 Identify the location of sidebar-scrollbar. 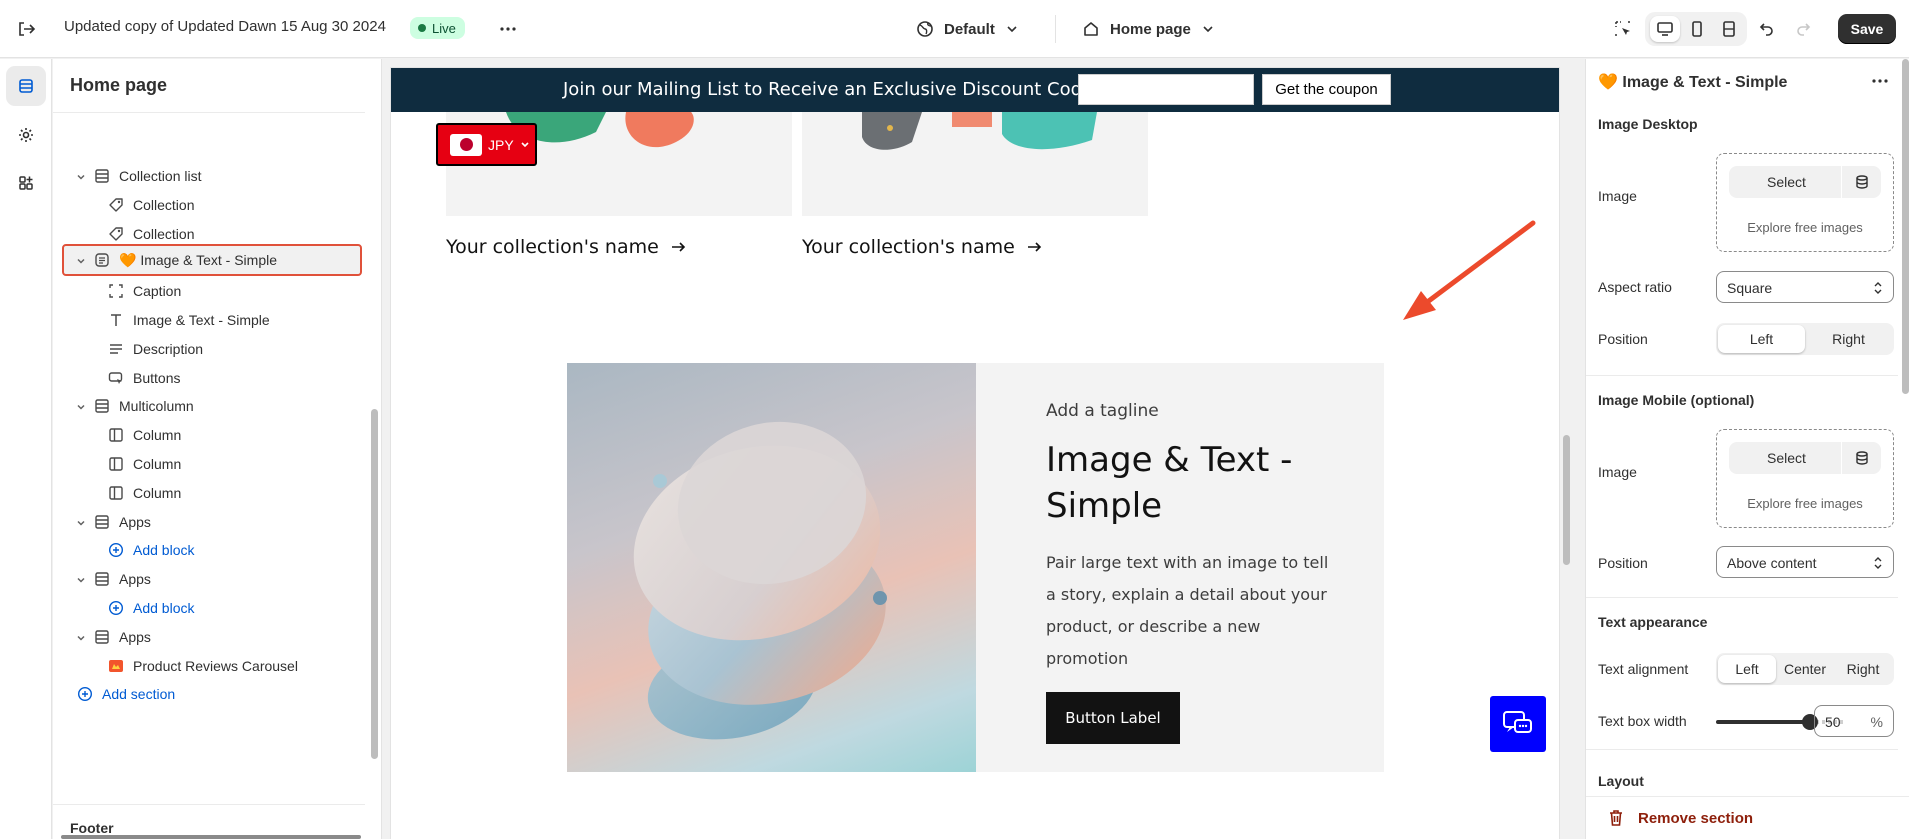
(374, 584).